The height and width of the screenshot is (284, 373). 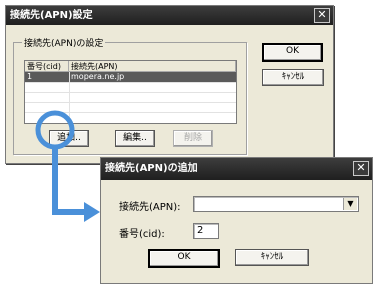 What do you see at coordinates (276, 204) in the screenshot?
I see `apn-dropdown: ▼` at bounding box center [276, 204].